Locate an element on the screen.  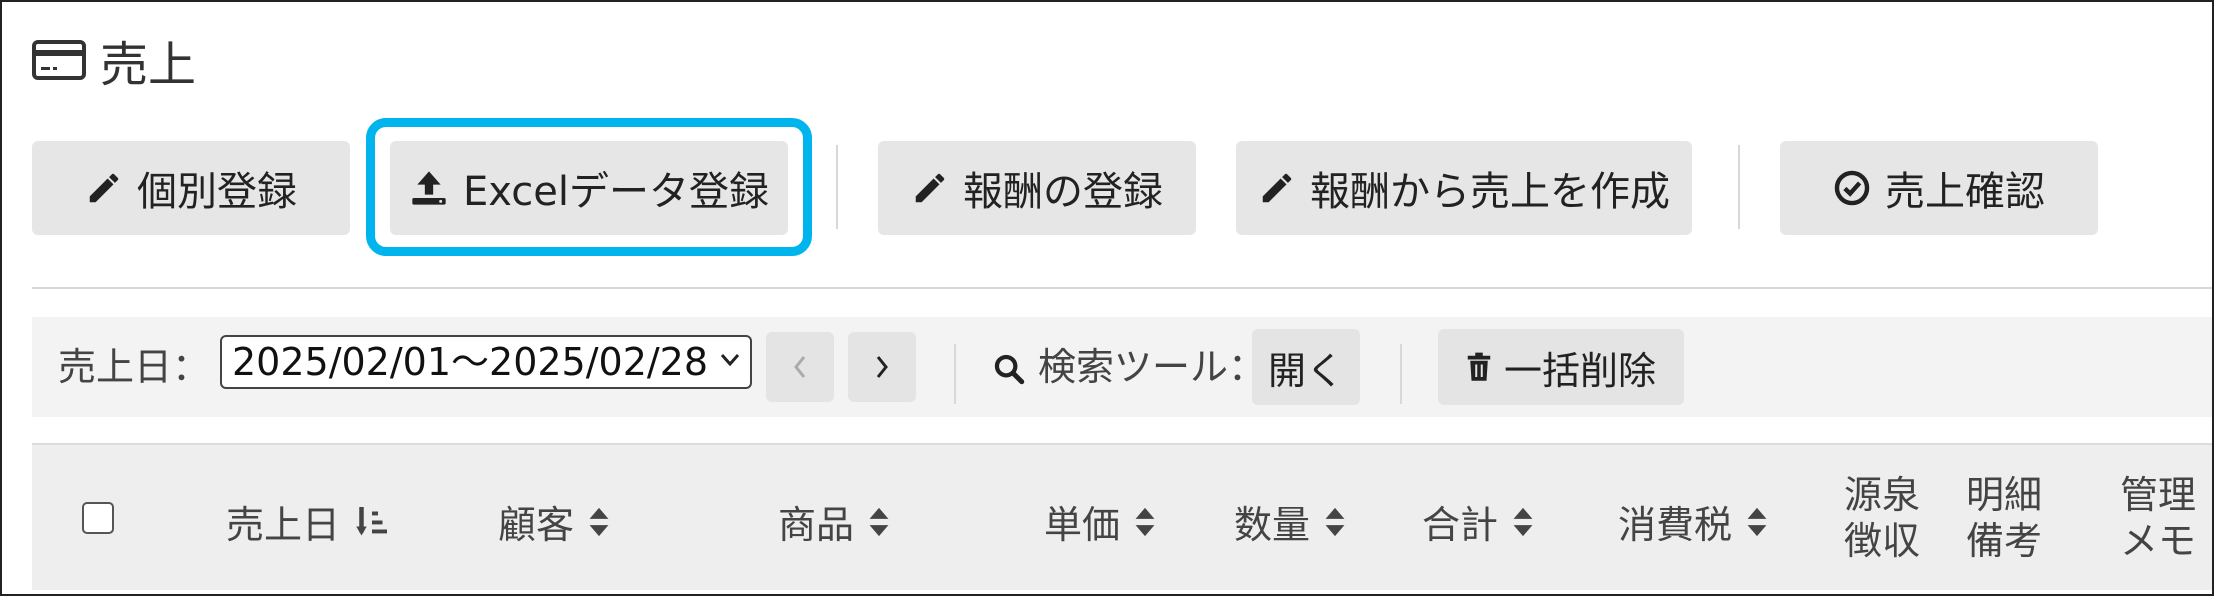
sales-confirm-label: 売上確認 is located at coordinates (1965, 192).